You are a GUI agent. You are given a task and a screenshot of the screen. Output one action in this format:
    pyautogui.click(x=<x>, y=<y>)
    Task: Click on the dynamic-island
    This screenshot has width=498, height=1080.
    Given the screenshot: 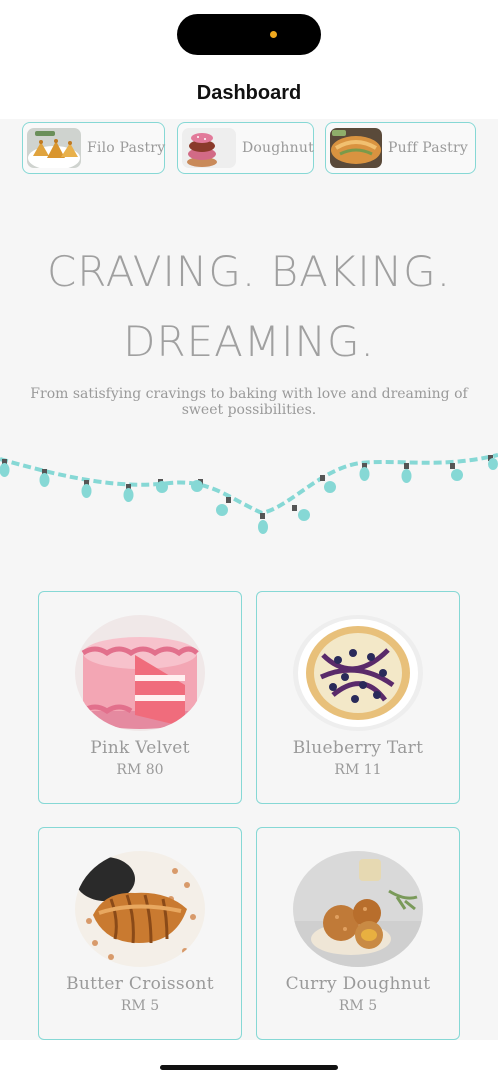 What is the action you would take?
    pyautogui.click(x=249, y=34)
    